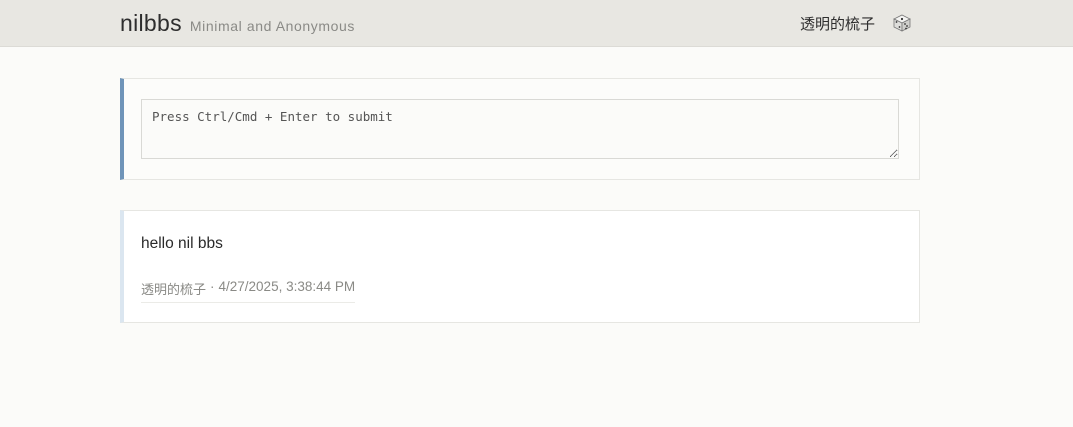 This screenshot has height=427, width=1073. I want to click on post-author: 透明的梳子, so click(174, 290).